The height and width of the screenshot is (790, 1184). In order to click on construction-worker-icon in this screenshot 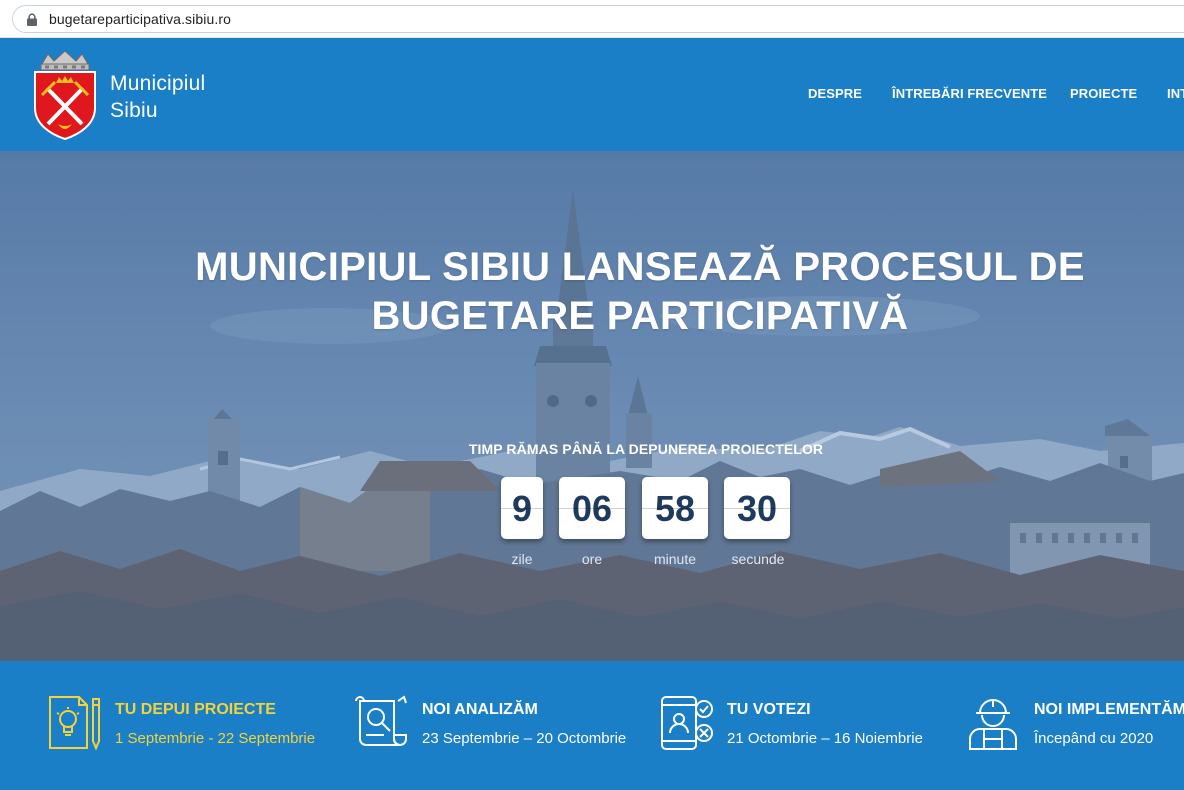, I will do `click(993, 724)`.